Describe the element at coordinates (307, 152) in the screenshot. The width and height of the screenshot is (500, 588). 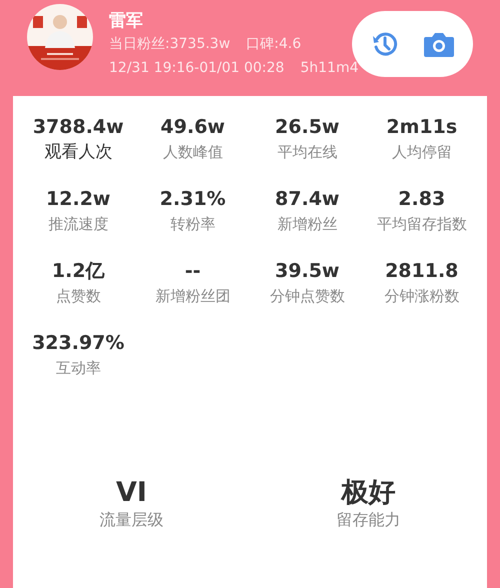
I see `metric-label: 平均在线` at that location.